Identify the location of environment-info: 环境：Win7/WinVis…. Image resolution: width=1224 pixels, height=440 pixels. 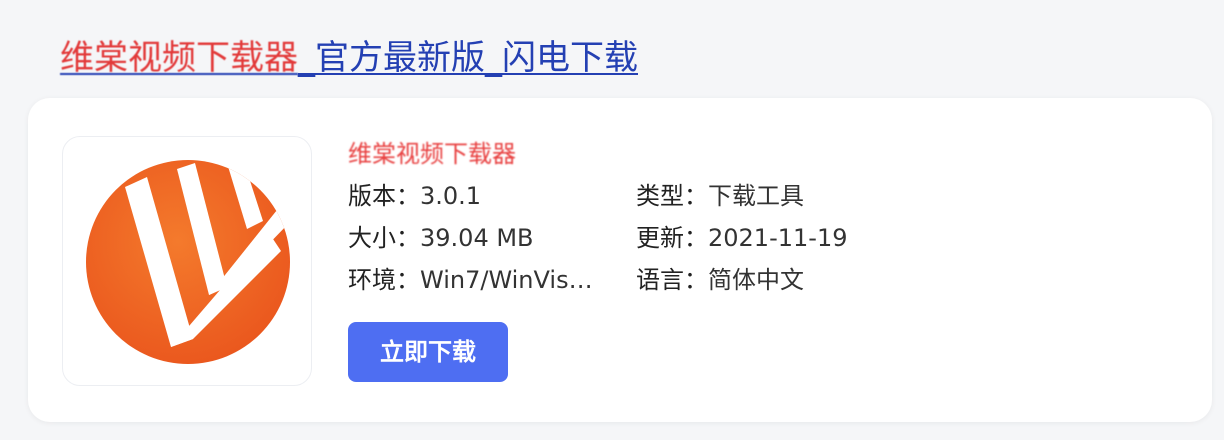
(470, 280).